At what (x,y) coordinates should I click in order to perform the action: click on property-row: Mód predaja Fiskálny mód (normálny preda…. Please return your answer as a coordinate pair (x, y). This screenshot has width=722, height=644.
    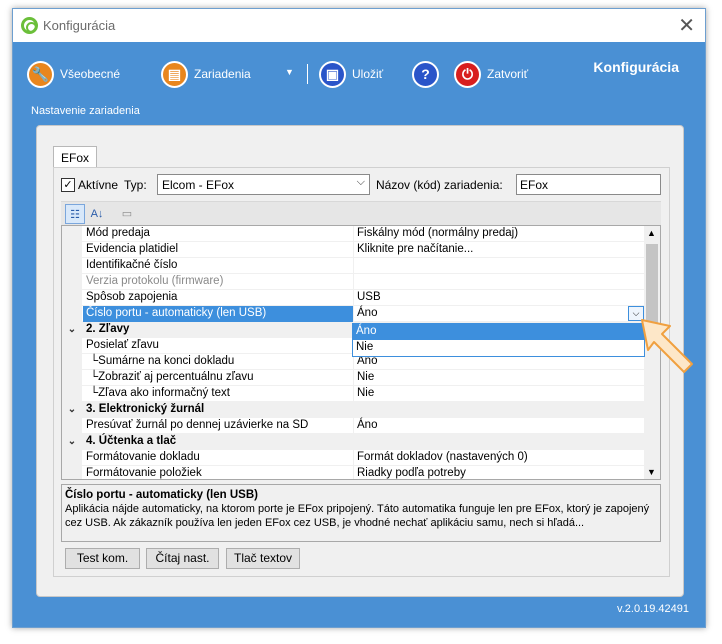
    Looking at the image, I should click on (354, 234).